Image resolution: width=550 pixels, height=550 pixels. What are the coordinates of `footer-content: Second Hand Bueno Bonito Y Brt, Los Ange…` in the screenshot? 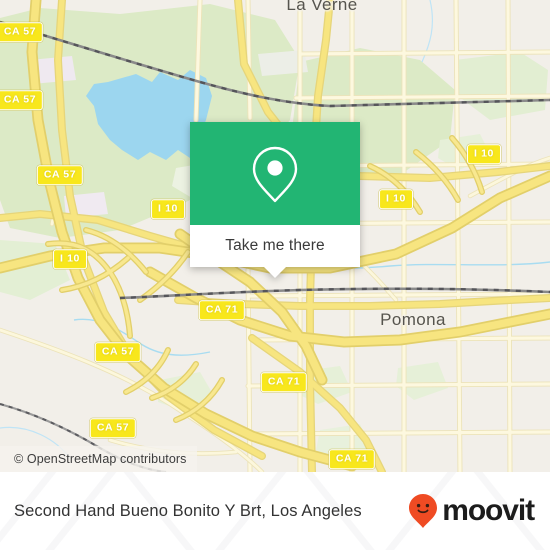 It's located at (275, 511).